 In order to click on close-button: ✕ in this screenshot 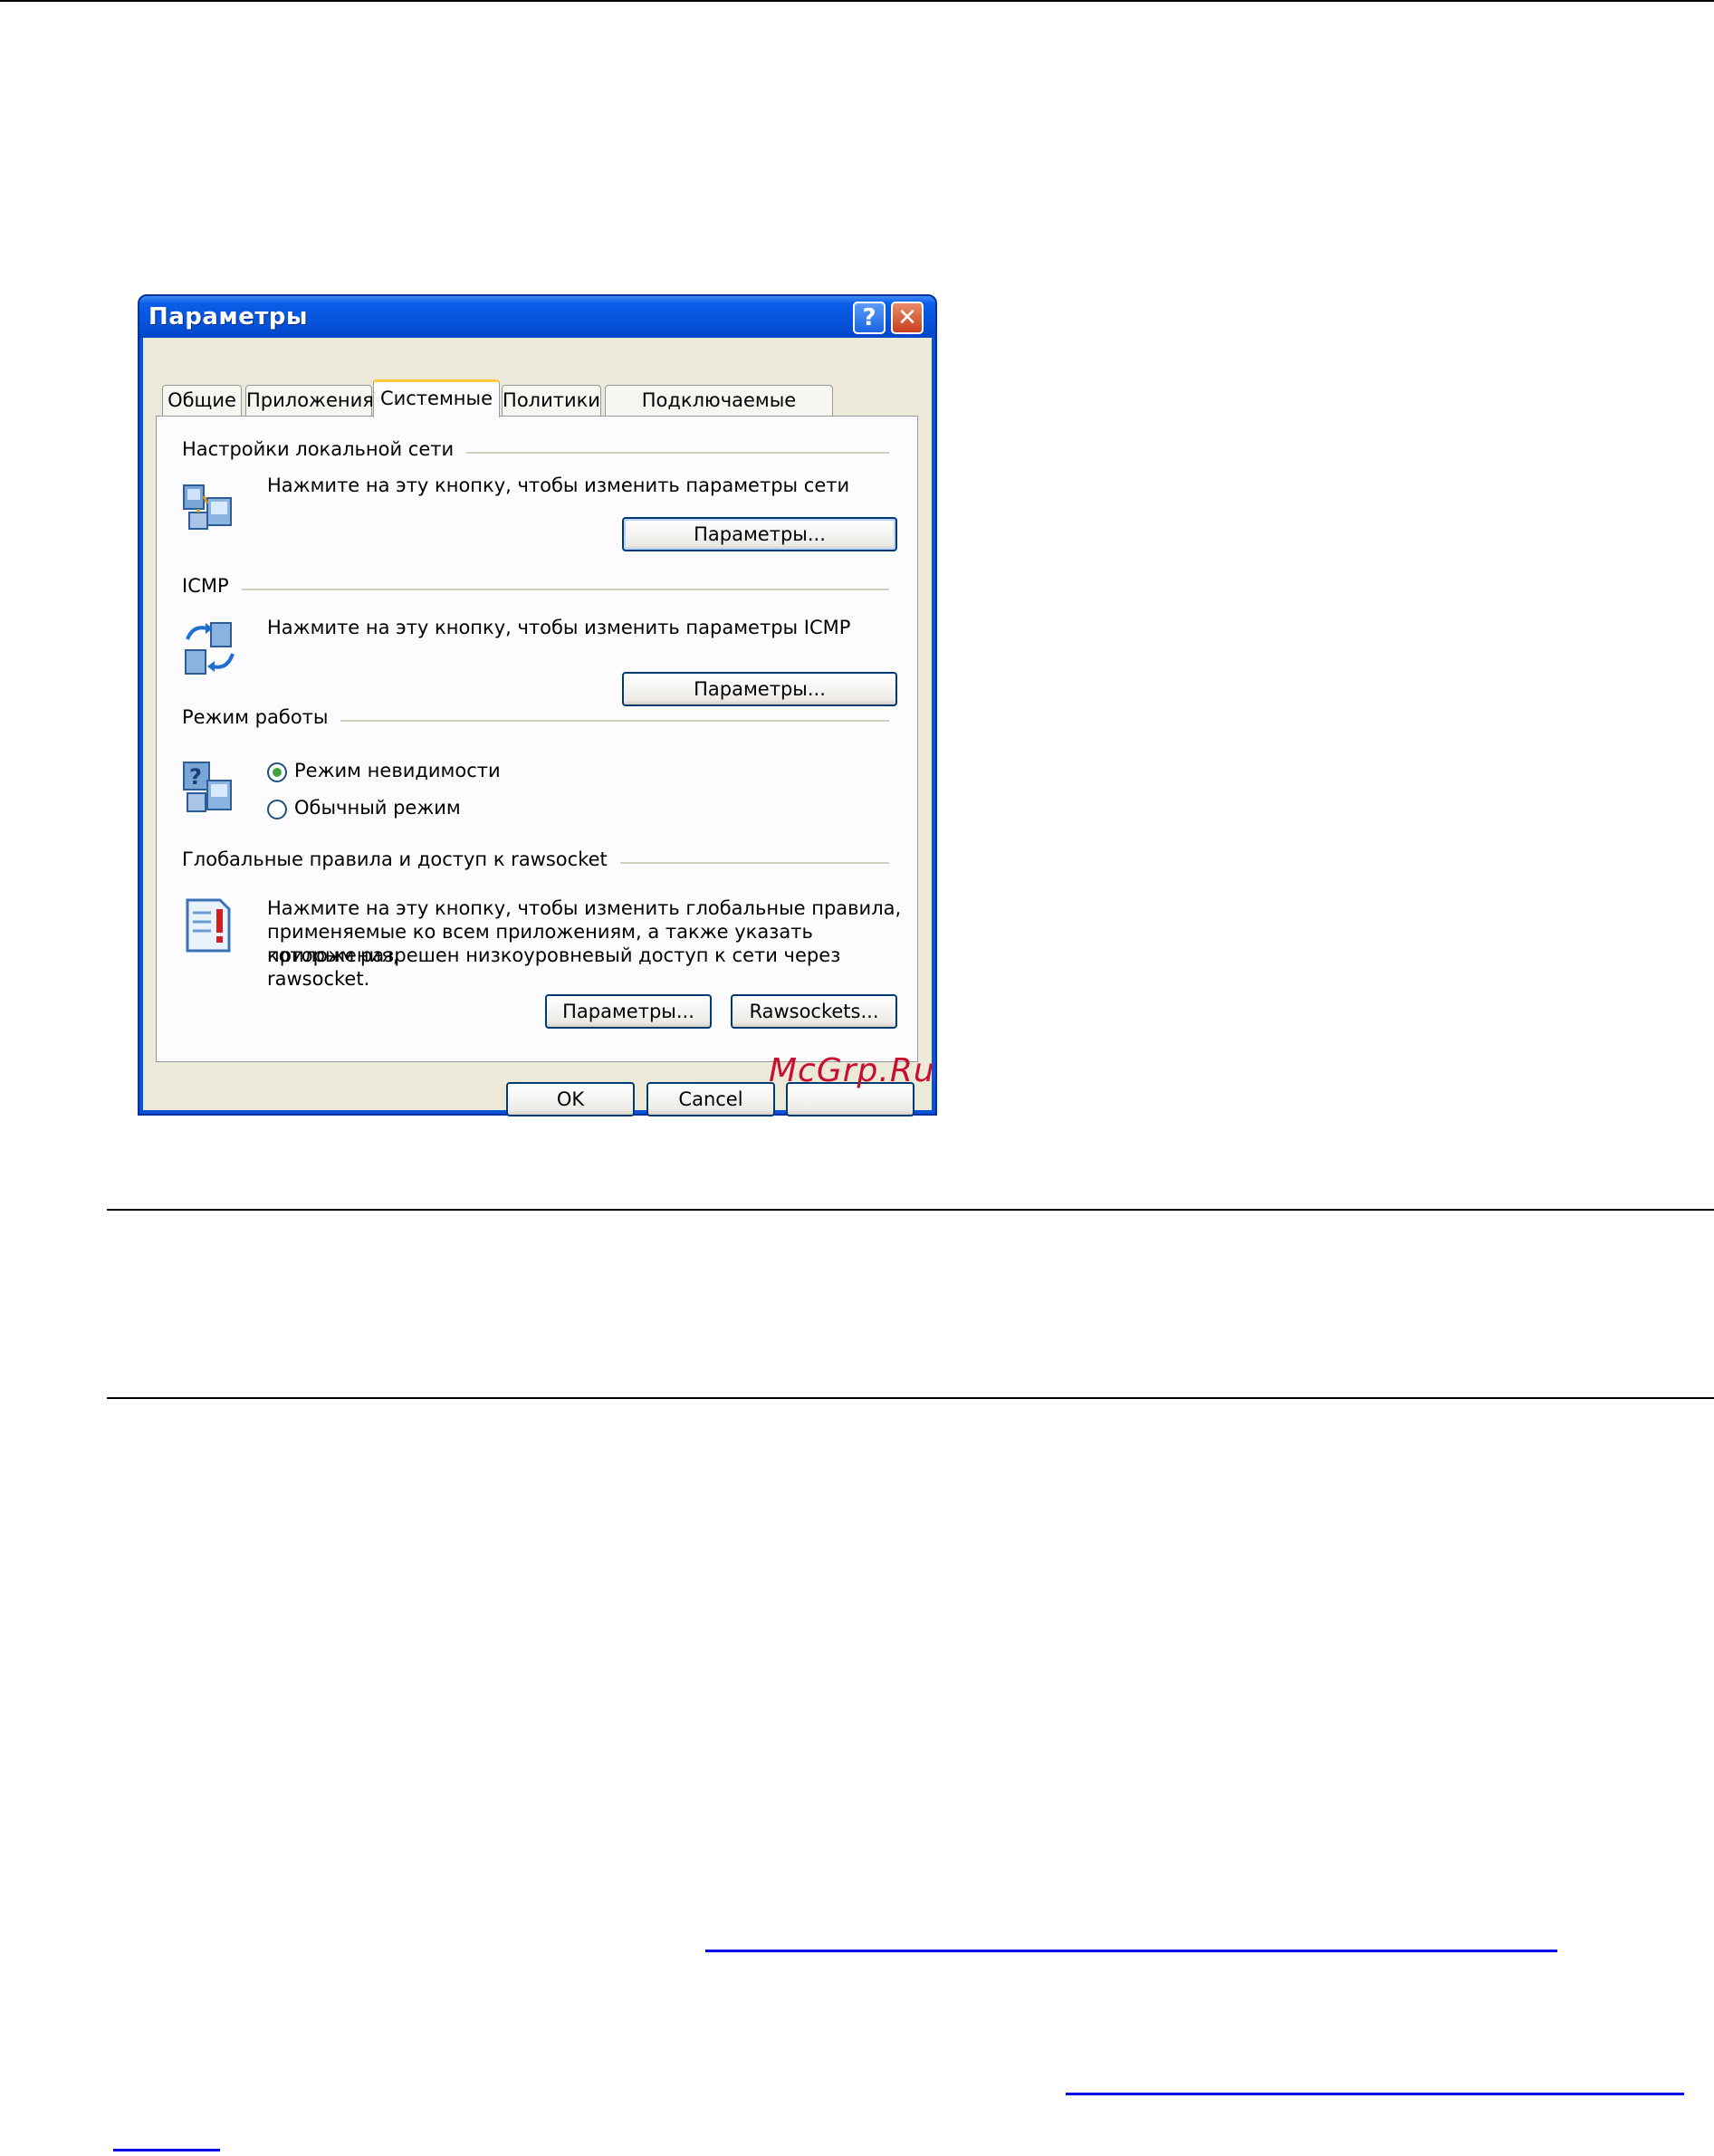, I will do `click(907, 318)`.